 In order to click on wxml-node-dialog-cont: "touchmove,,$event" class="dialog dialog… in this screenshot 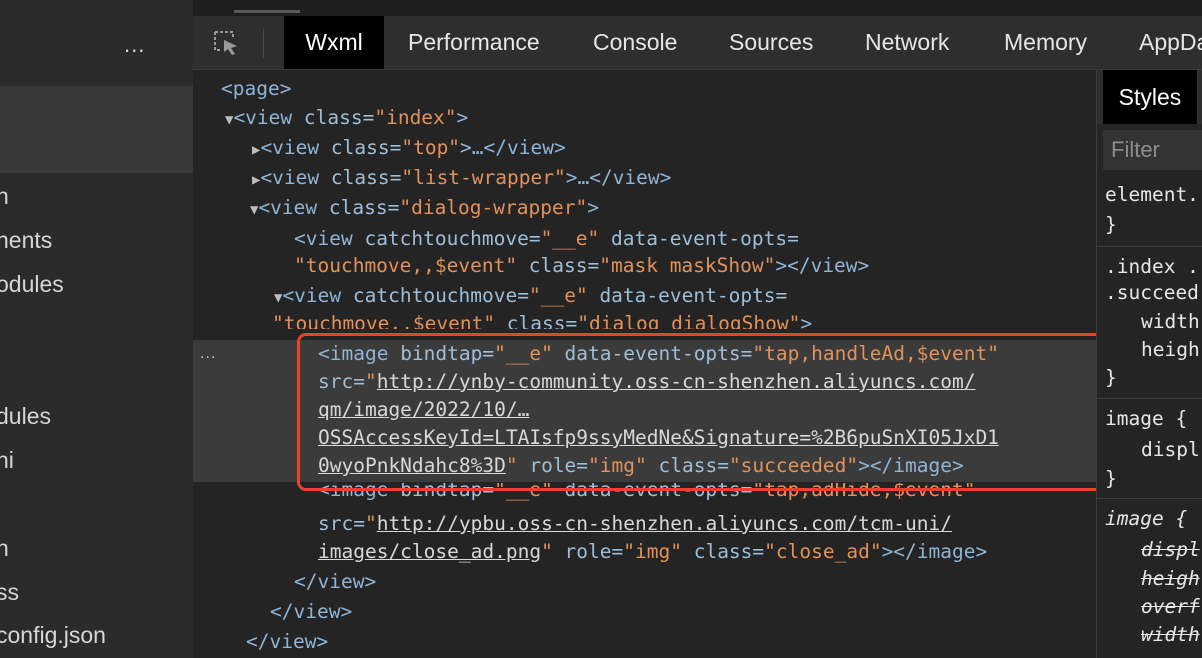, I will do `click(542, 320)`.